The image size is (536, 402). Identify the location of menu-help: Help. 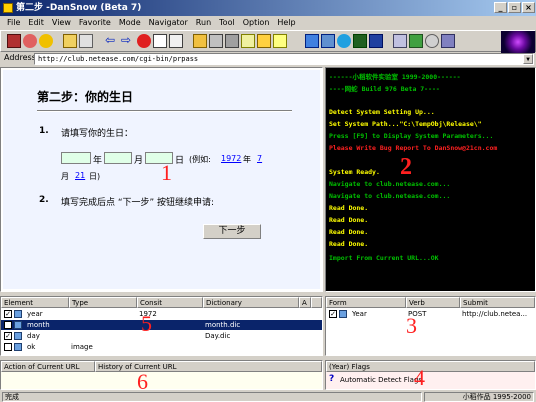
(286, 23).